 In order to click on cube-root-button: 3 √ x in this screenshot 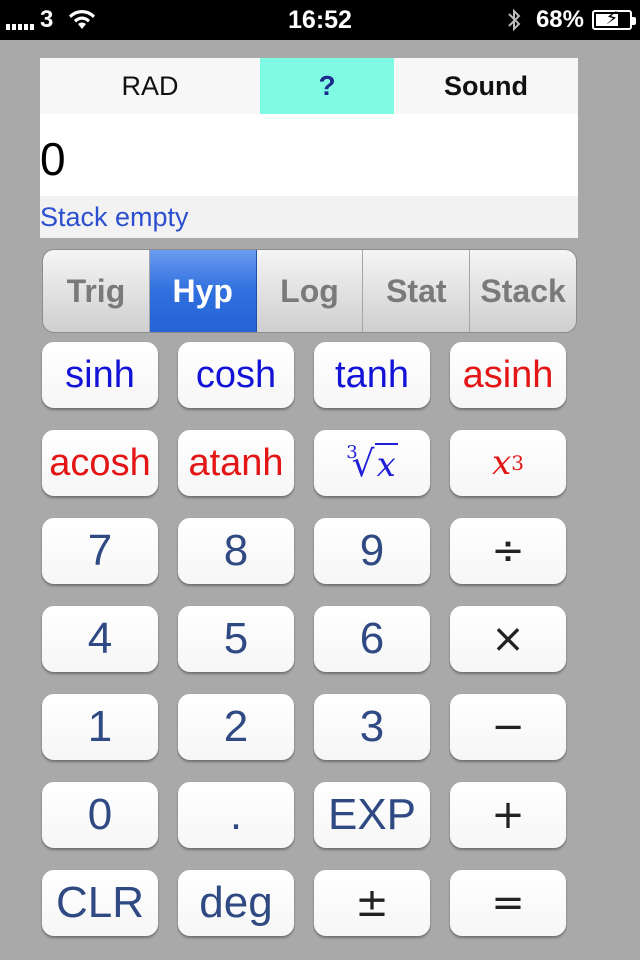, I will do `click(372, 463)`.